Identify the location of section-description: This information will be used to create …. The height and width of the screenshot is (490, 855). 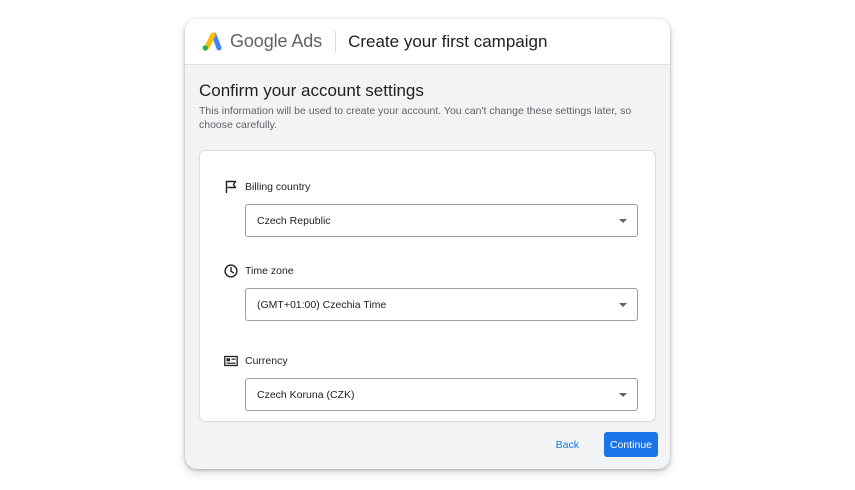
(415, 118).